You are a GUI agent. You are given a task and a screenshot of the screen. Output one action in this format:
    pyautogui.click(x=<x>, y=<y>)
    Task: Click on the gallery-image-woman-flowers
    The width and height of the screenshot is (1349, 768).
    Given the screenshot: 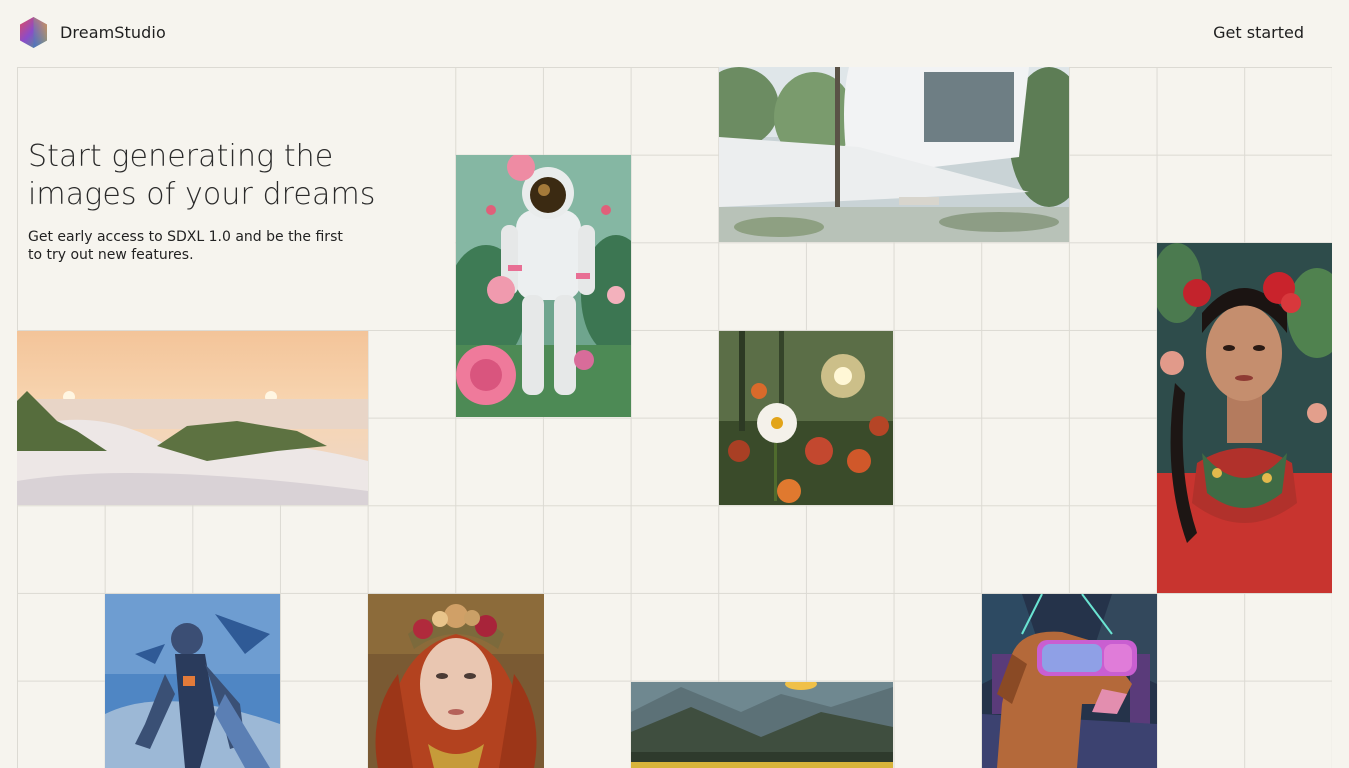 What is the action you would take?
    pyautogui.click(x=1244, y=418)
    